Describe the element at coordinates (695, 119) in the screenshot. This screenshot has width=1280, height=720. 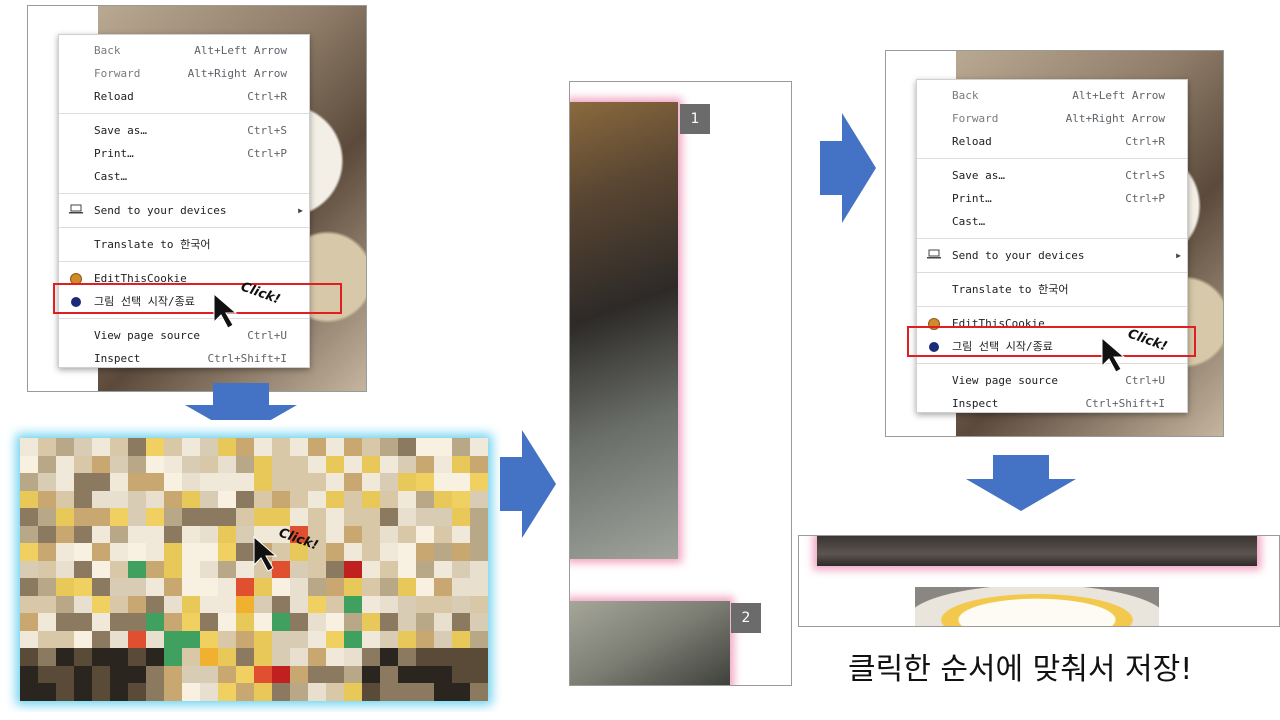
I see `order-badge-1: 1` at that location.